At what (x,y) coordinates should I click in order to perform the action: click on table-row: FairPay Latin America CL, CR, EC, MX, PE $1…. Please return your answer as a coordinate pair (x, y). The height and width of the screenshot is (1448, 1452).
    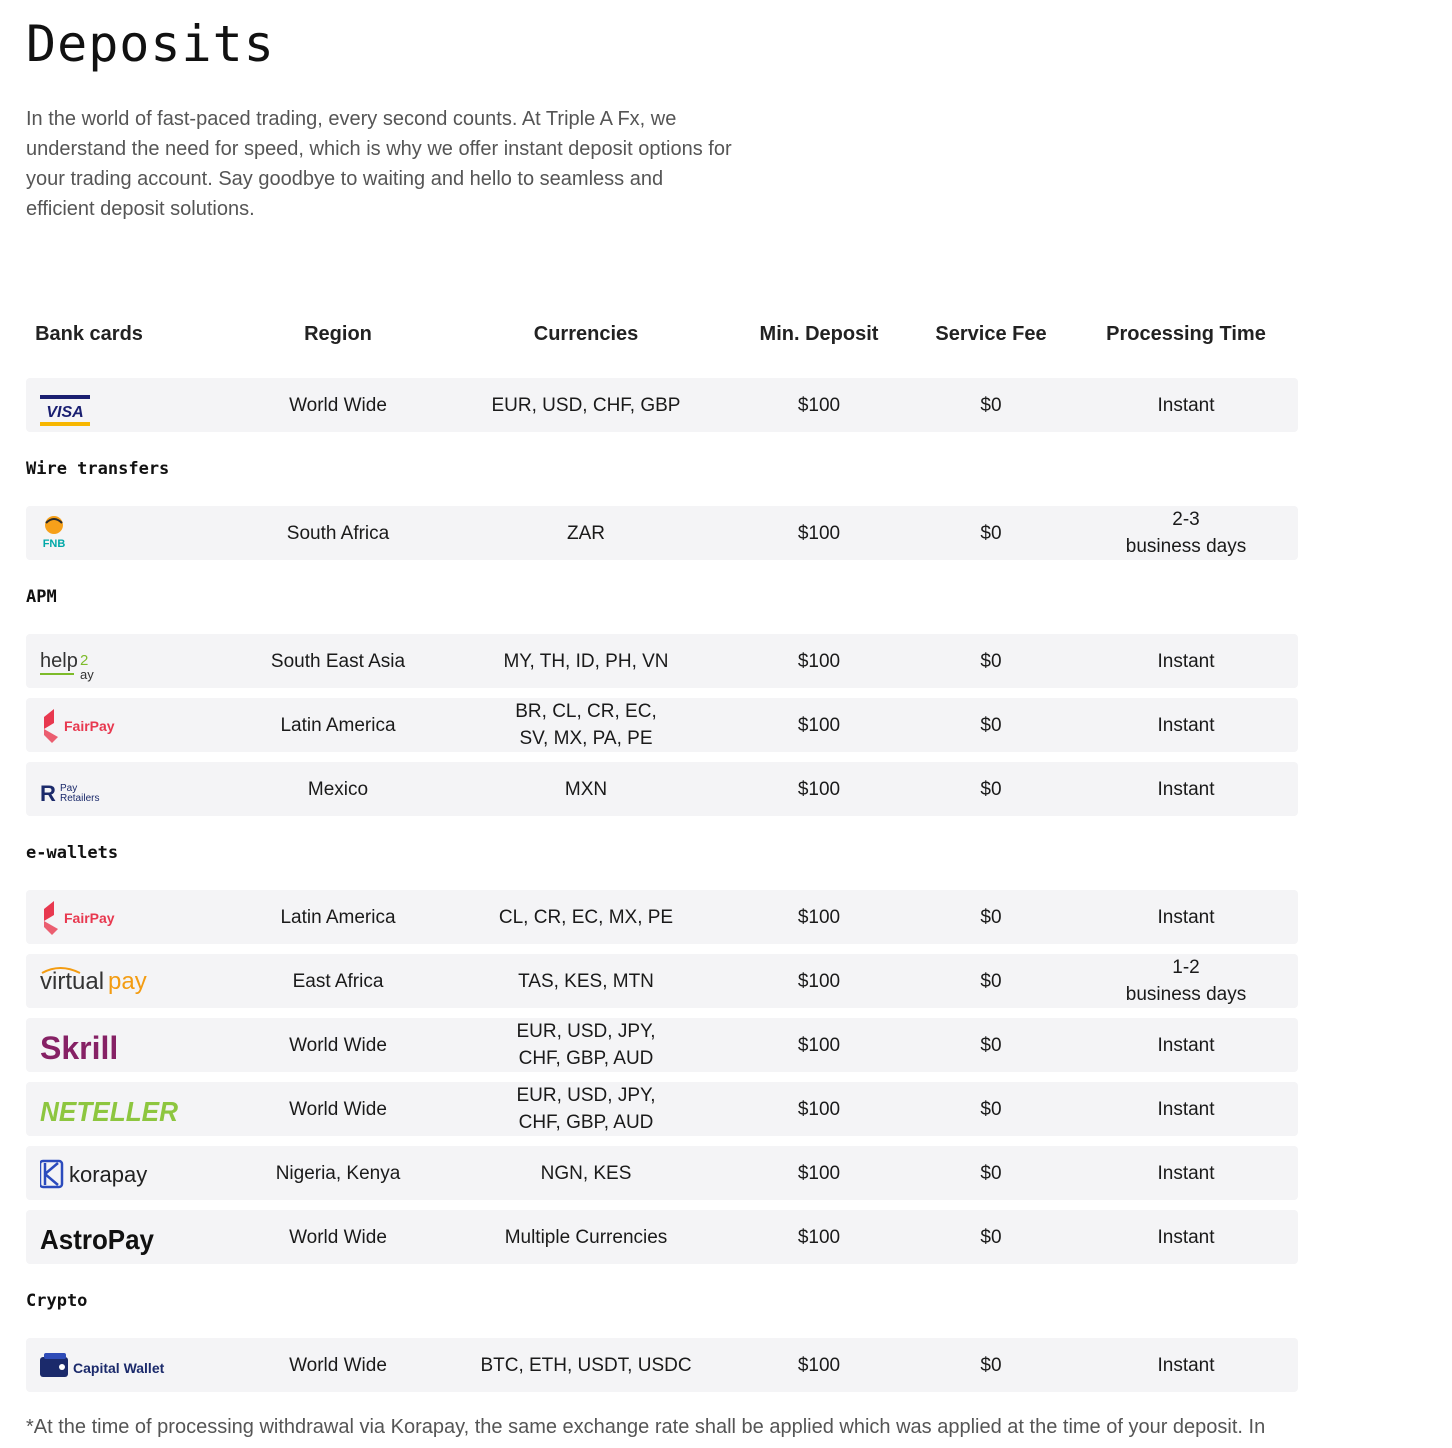
    Looking at the image, I should click on (662, 917).